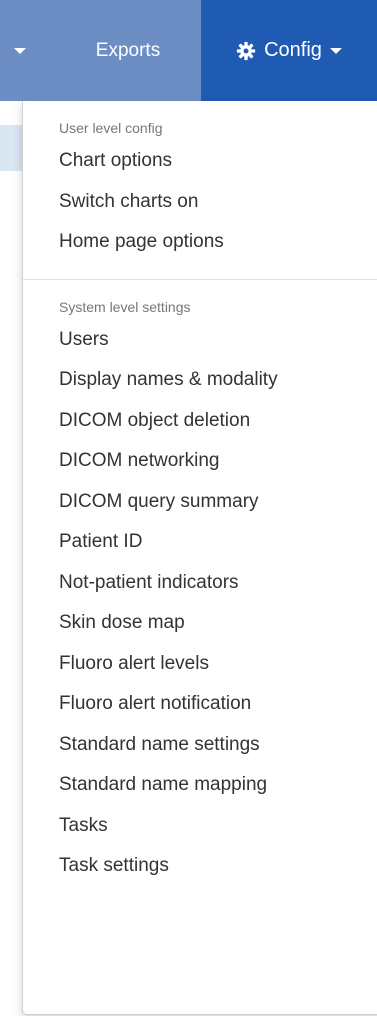  Describe the element at coordinates (111, 128) in the screenshot. I see `user-level-config-header: User level config` at that location.